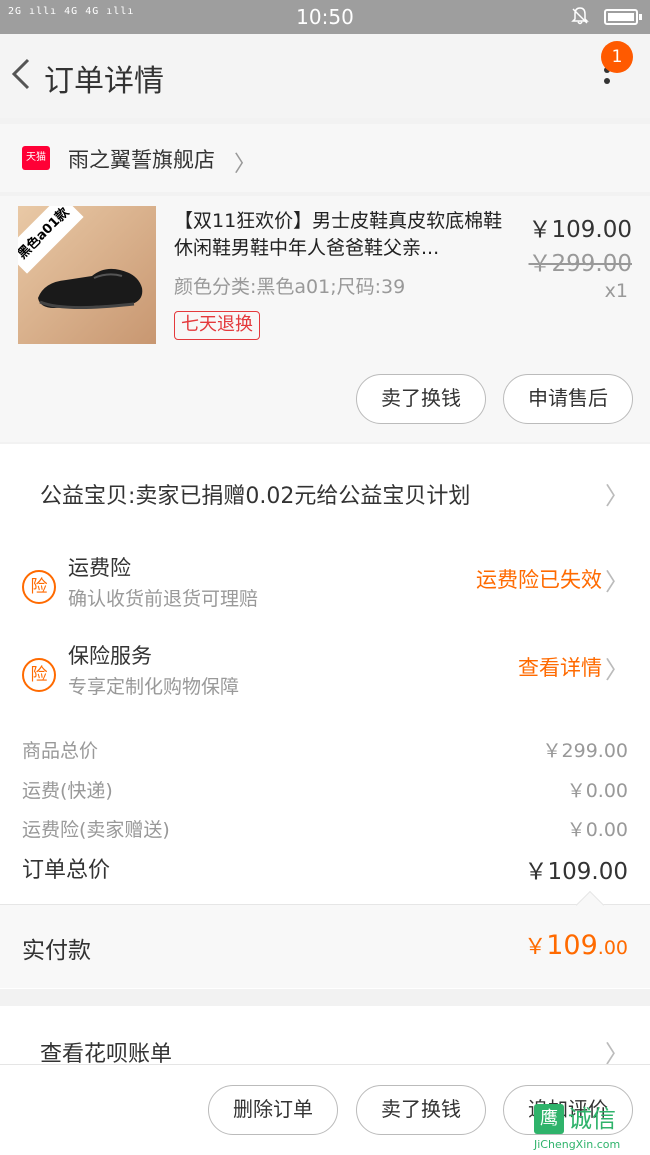  I want to click on dot-icon, so click(607, 81).